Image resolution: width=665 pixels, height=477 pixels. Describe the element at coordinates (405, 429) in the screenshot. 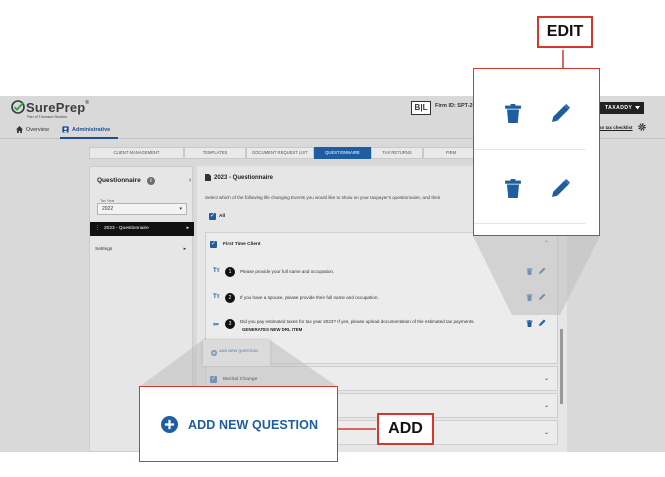

I see `add-callout-label: ADD` at that location.